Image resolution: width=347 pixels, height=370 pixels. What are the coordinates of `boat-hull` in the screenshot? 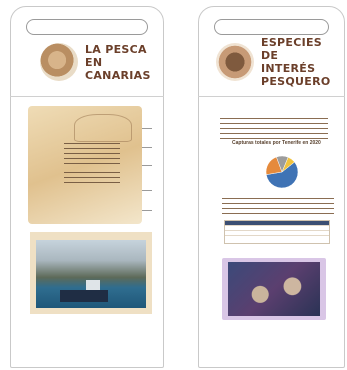 It's located at (84, 296).